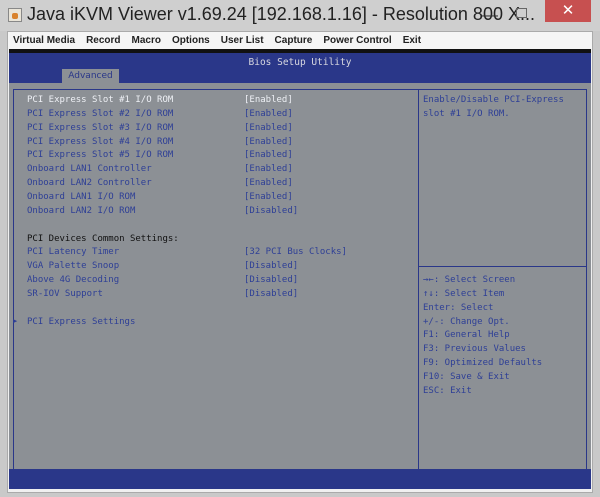 The height and width of the screenshot is (497, 600). I want to click on submenu-arrow-icon: ▶, so click(15, 320).